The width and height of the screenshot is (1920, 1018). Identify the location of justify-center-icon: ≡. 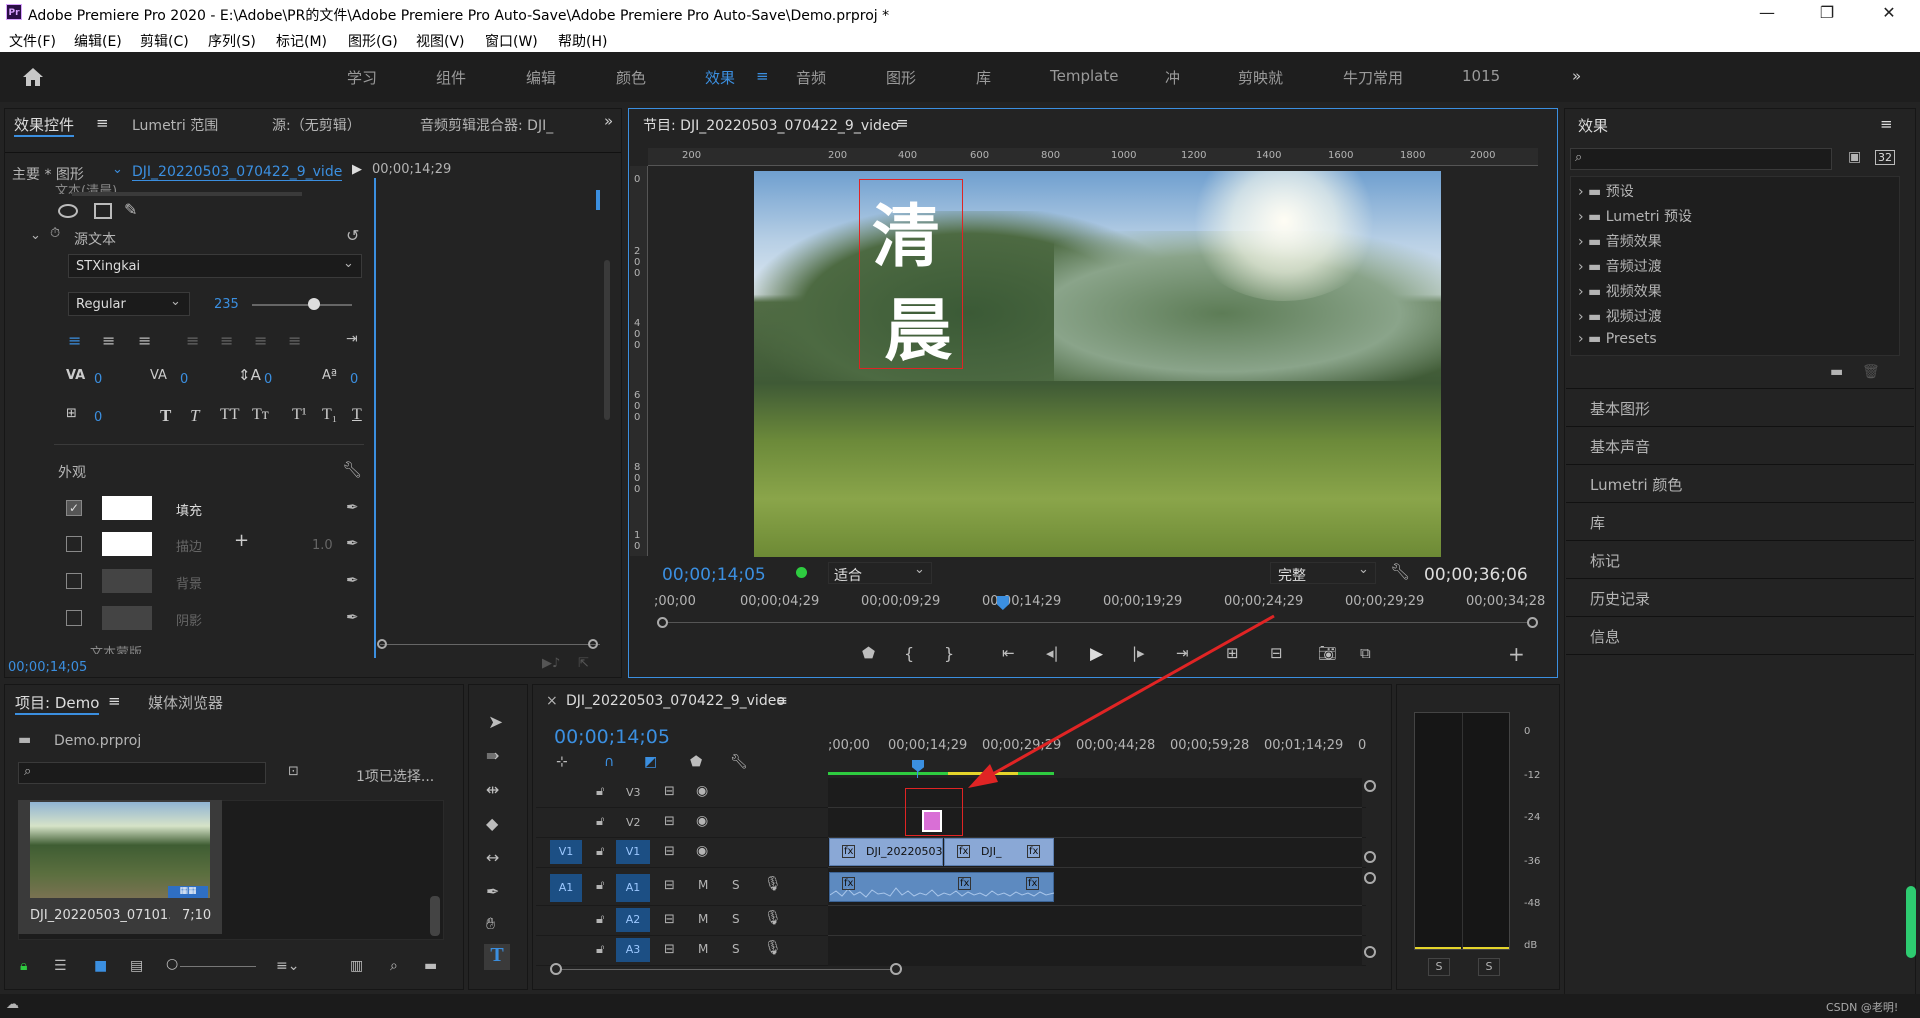
(226, 340).